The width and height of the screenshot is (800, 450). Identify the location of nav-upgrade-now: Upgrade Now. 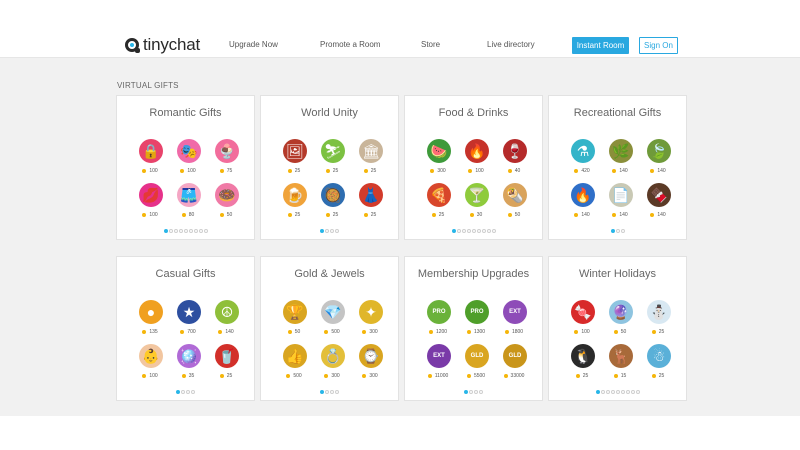
(253, 44).